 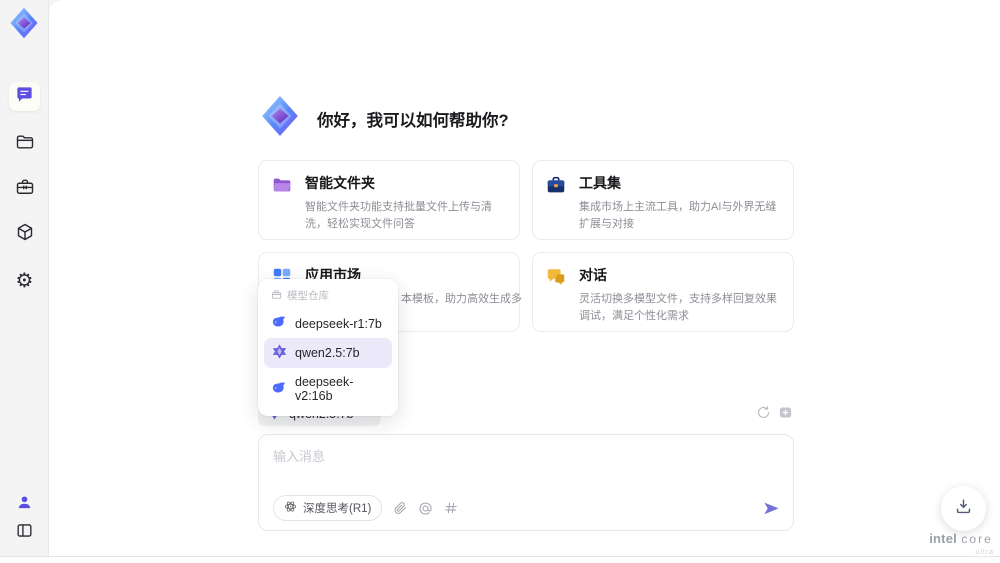 I want to click on model-dropdown-header-label: 模型仓库, so click(x=308, y=296).